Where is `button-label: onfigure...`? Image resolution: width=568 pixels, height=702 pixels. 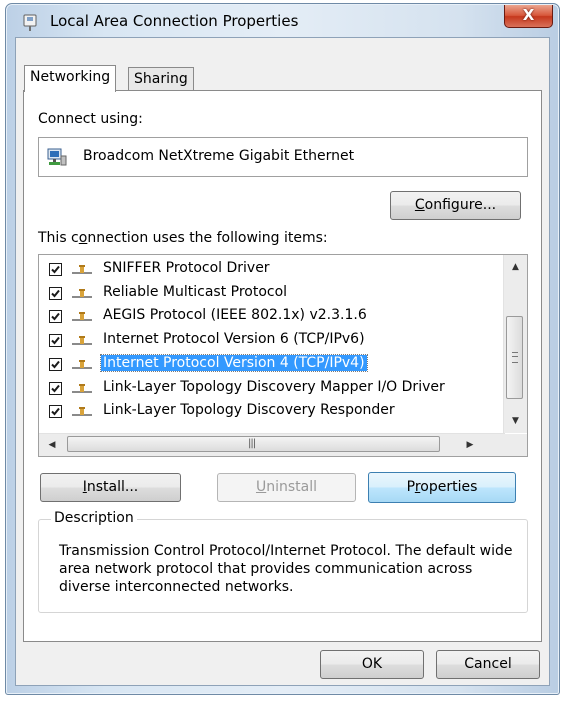
button-label: onfigure... is located at coordinates (460, 205).